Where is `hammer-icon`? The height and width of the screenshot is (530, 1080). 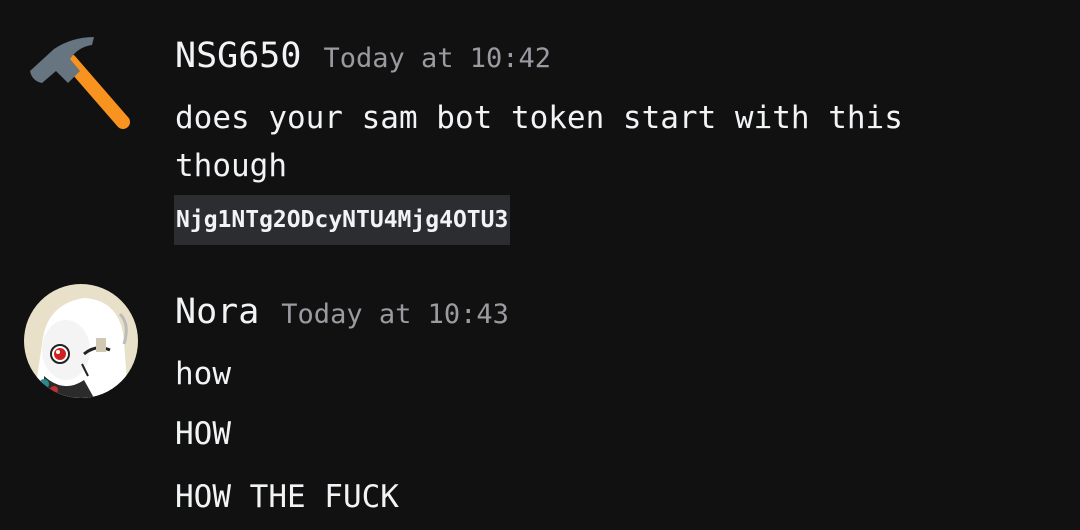 hammer-icon is located at coordinates (81, 88).